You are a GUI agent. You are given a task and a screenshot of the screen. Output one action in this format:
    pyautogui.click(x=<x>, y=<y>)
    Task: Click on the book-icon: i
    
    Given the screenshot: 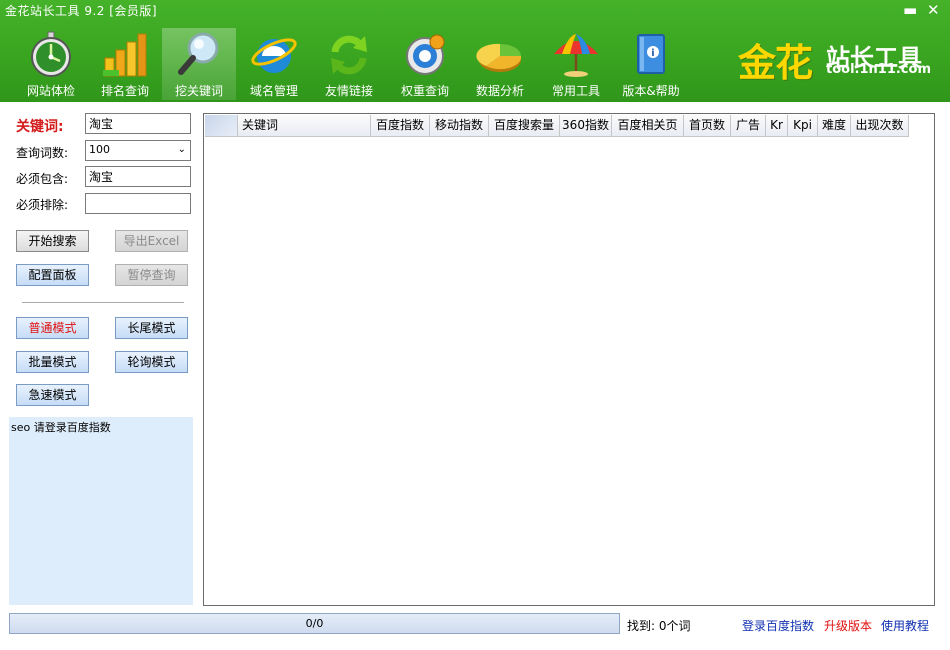 What is the action you would take?
    pyautogui.click(x=651, y=54)
    